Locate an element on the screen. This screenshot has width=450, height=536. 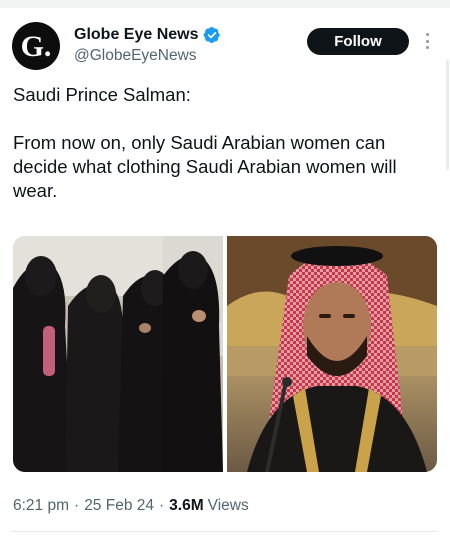
views-label: Views is located at coordinates (228, 505).